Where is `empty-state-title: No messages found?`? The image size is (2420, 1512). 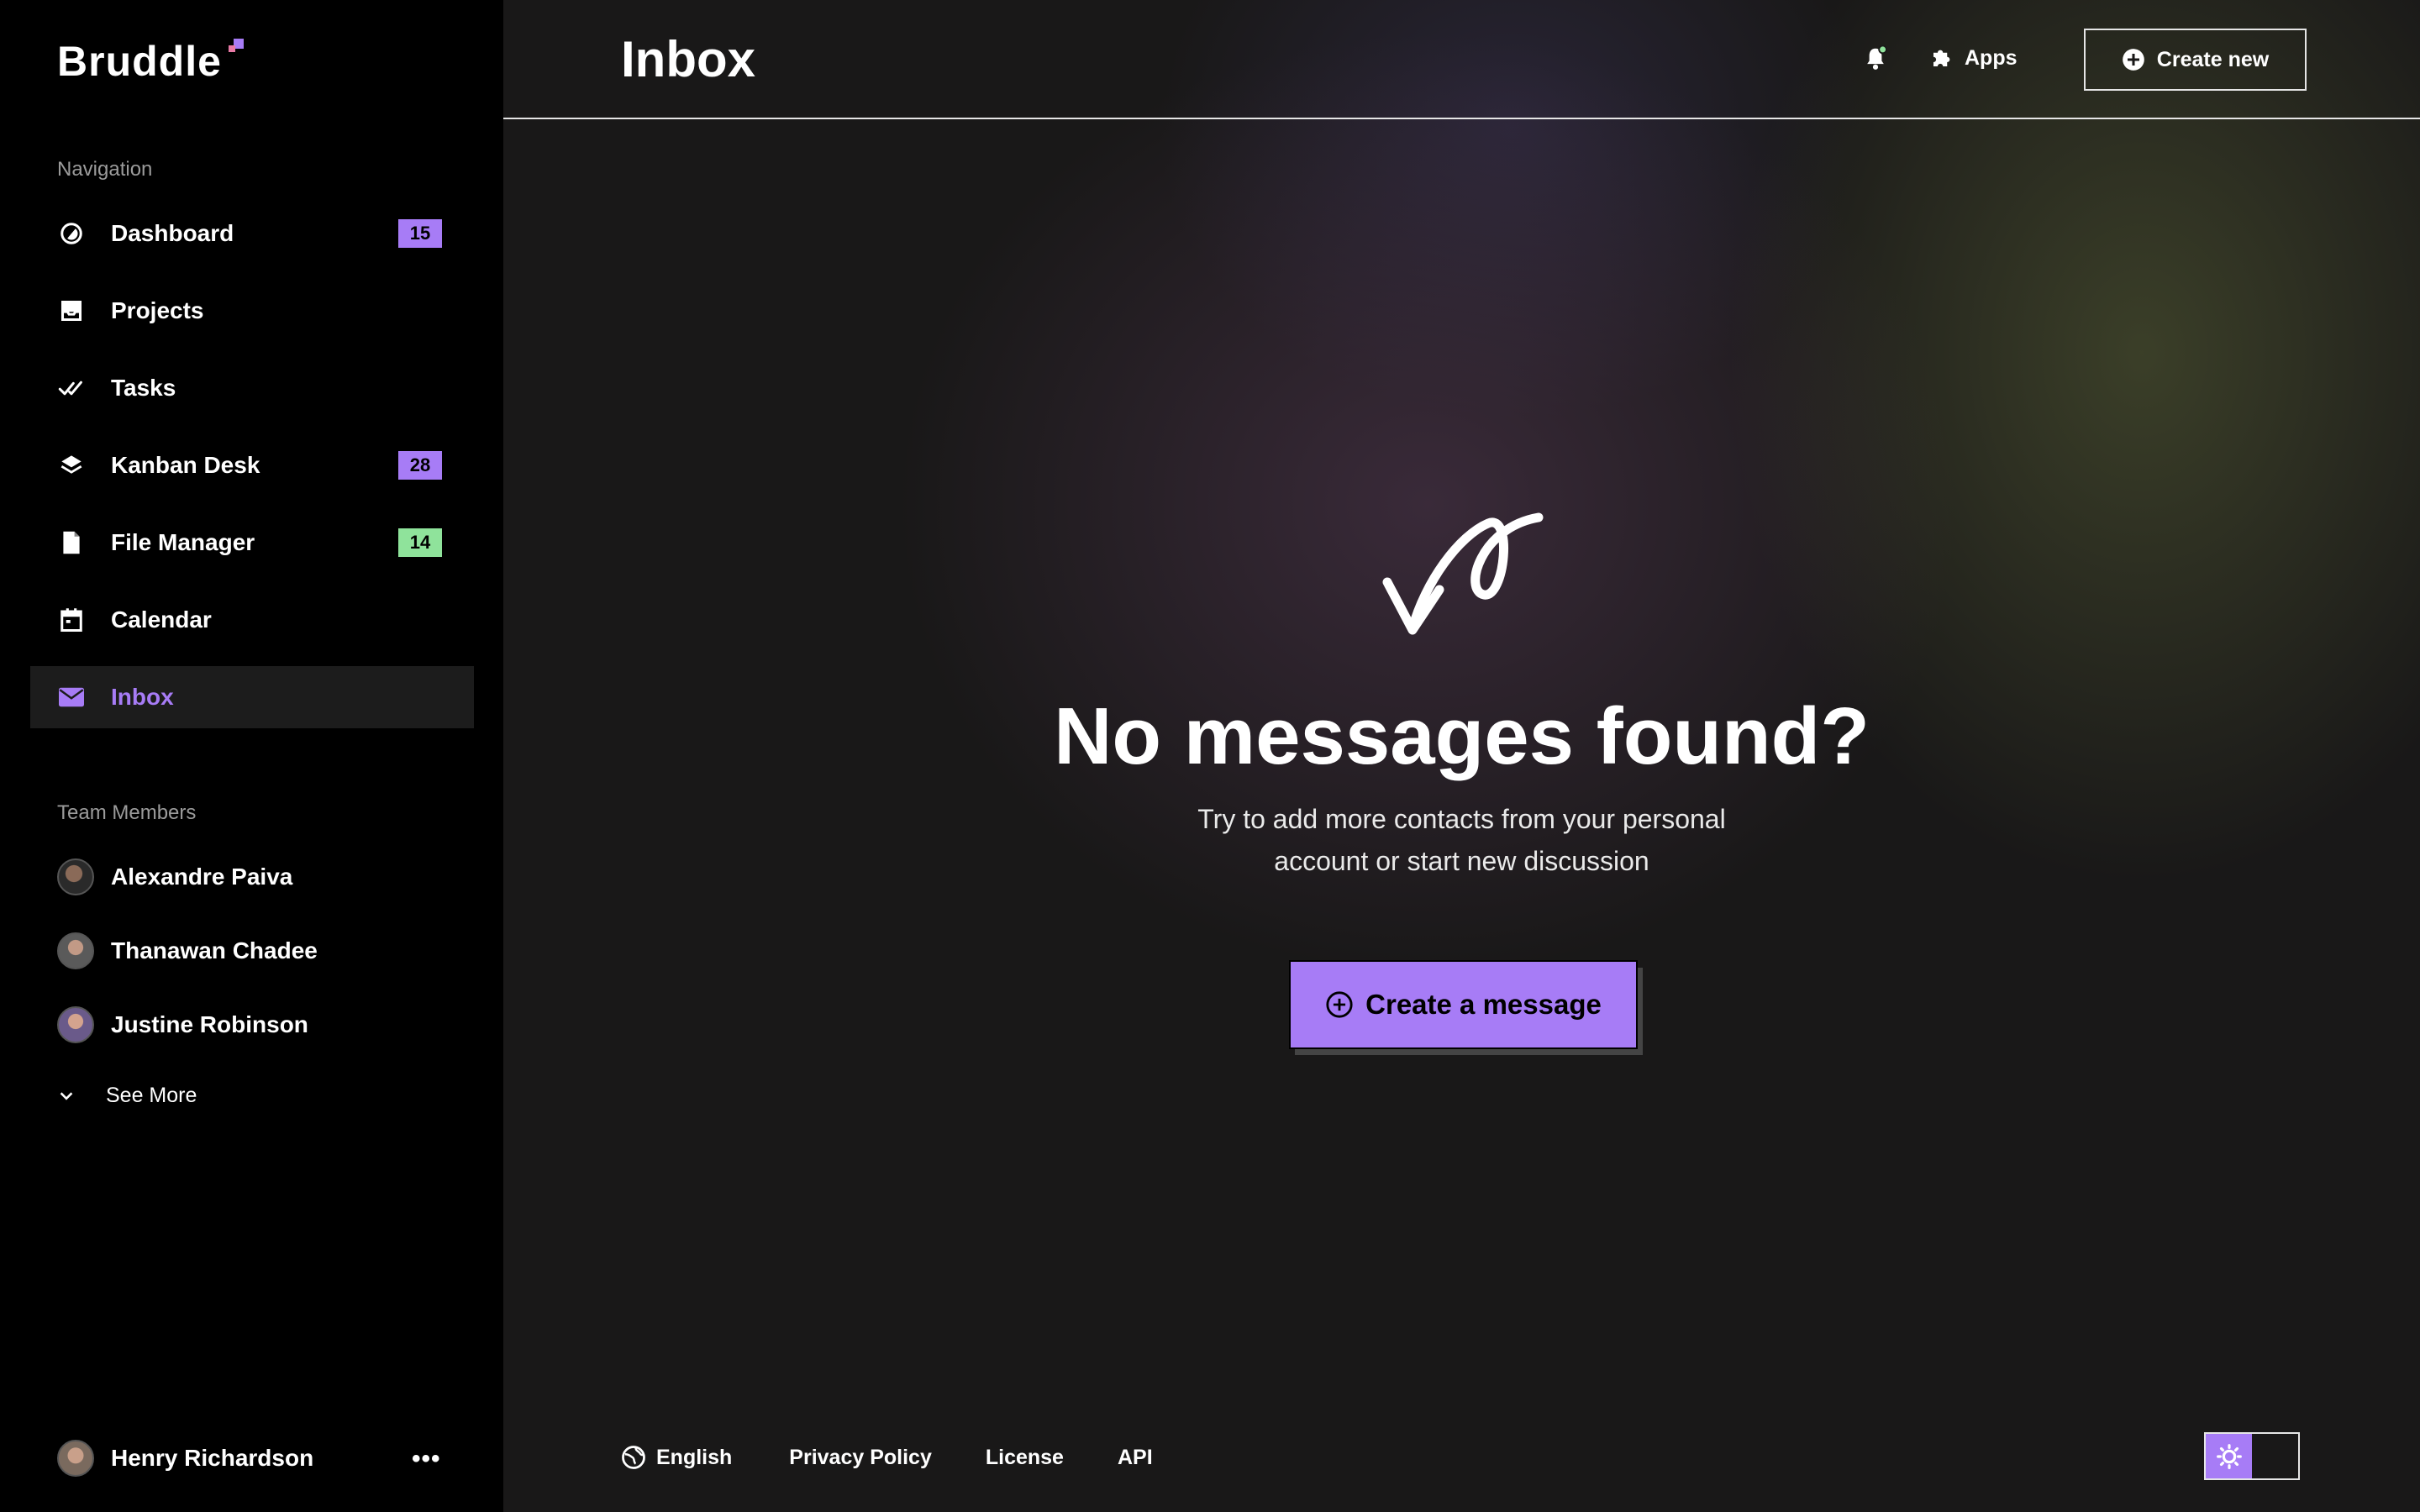 empty-state-title: No messages found? is located at coordinates (1462, 736).